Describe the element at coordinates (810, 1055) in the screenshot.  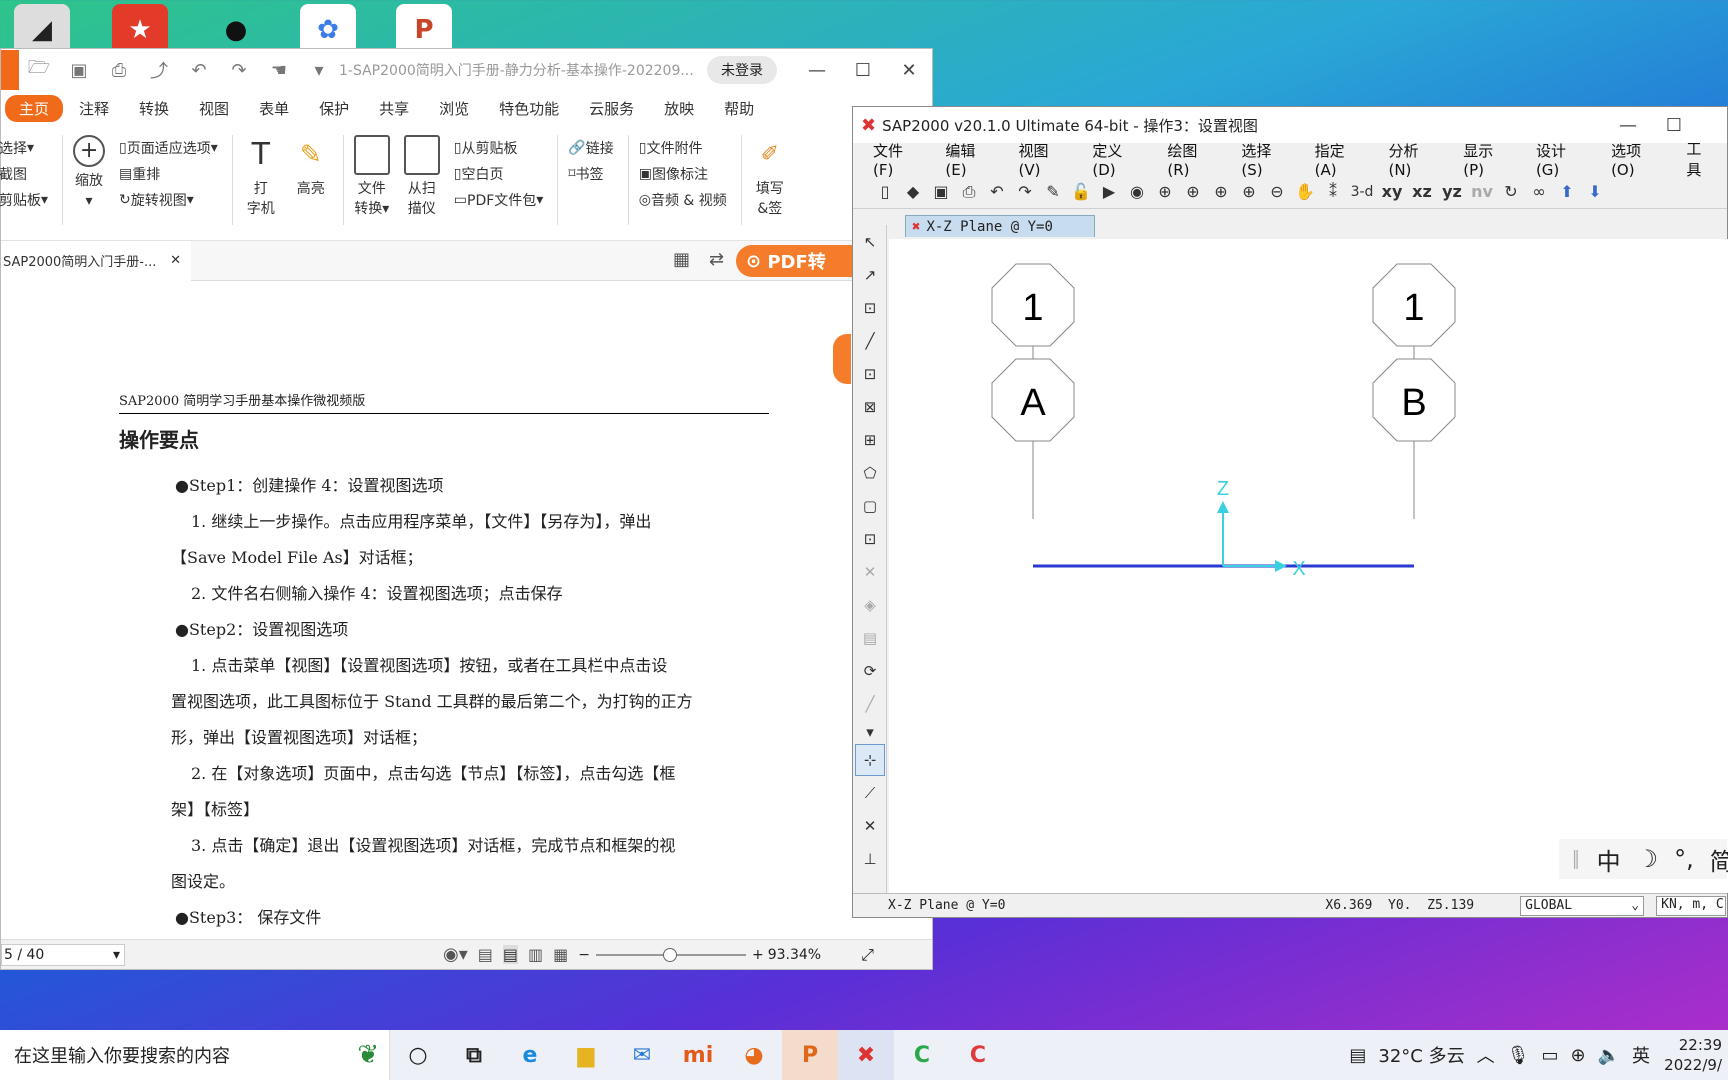
I see `pdf-app-icon: P` at that location.